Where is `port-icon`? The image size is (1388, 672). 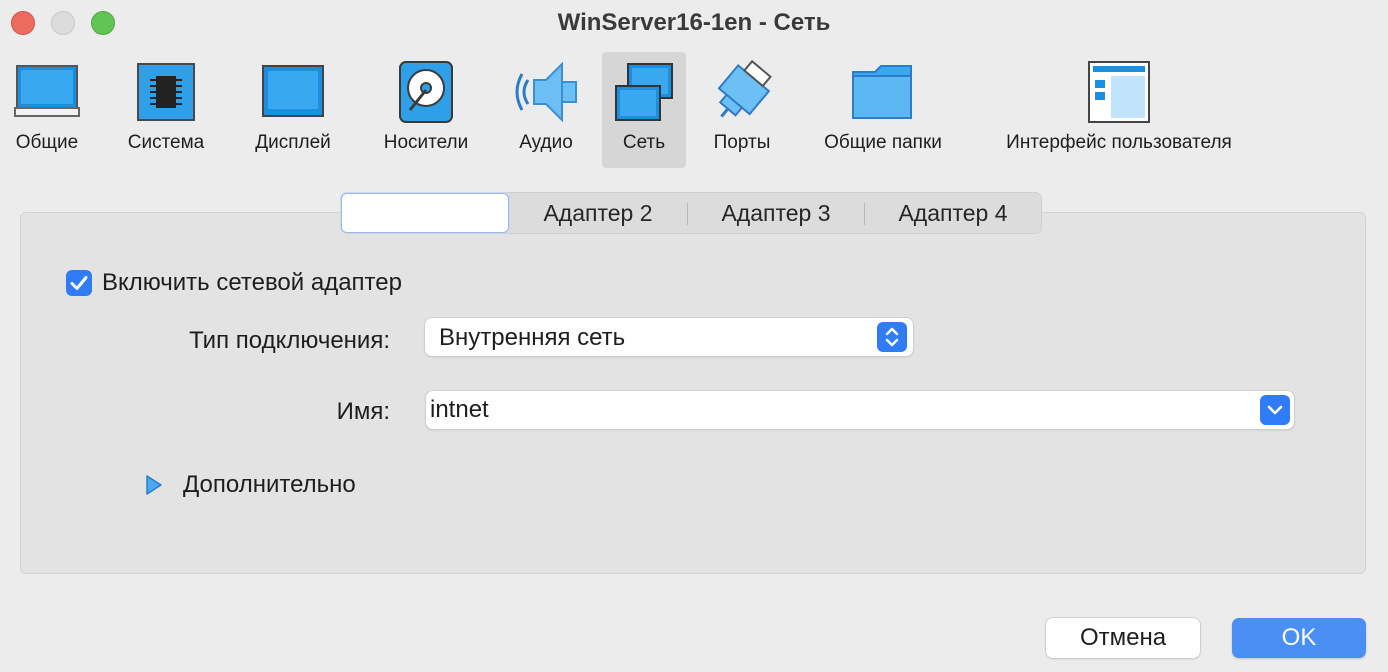 port-icon is located at coordinates (744, 88).